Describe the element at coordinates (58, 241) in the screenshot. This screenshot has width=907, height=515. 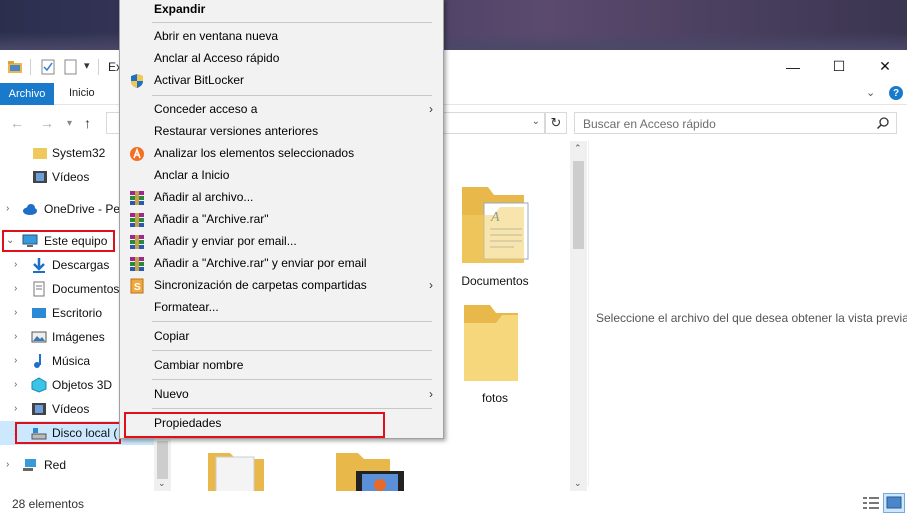
I see `highlight-box-este-equipo` at that location.